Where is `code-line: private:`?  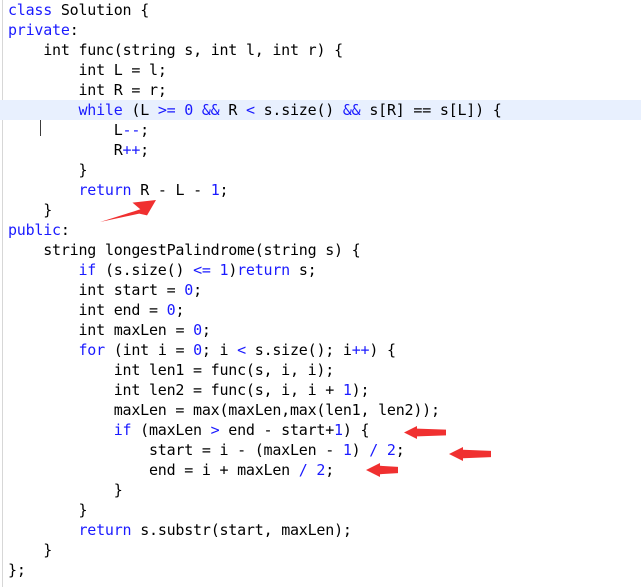
code-line: private: is located at coordinates (320, 30).